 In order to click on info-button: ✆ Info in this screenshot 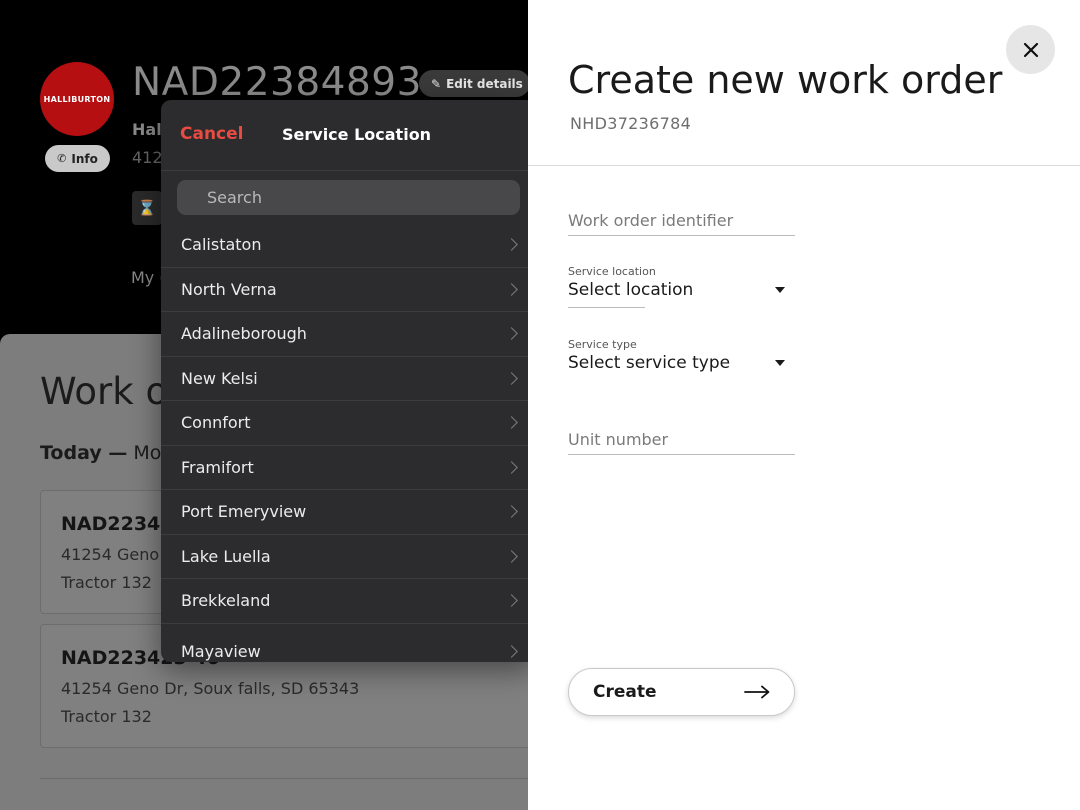, I will do `click(77, 158)`.